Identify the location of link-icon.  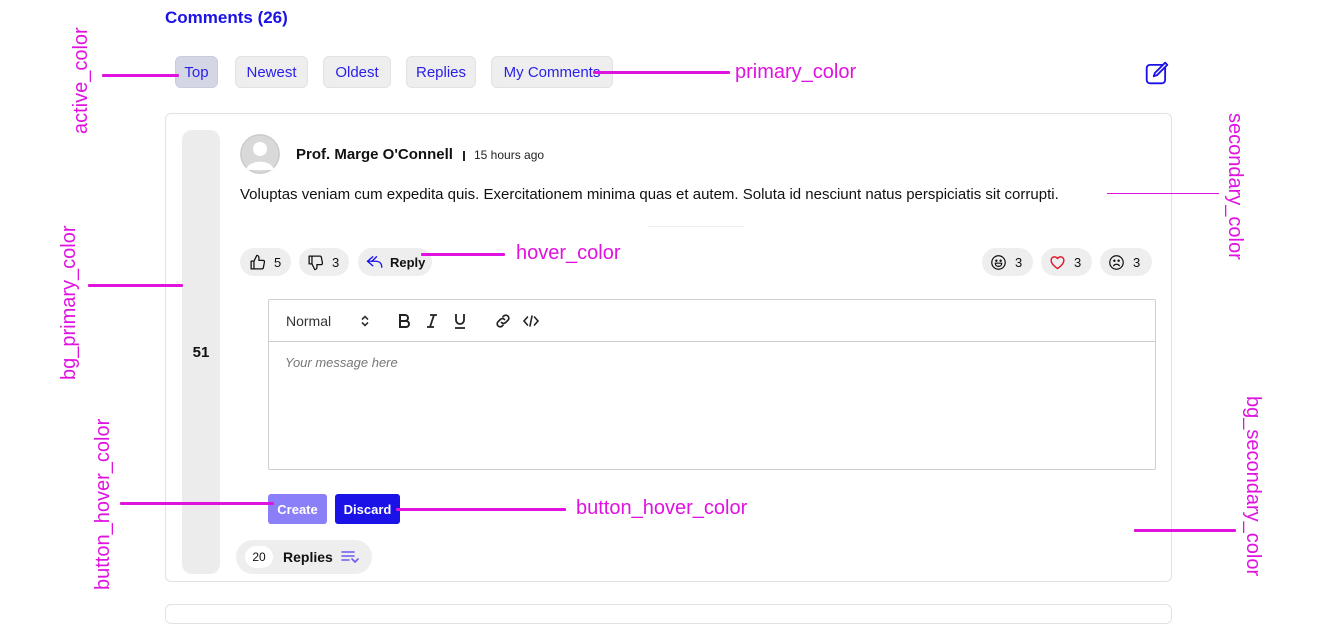
(503, 321).